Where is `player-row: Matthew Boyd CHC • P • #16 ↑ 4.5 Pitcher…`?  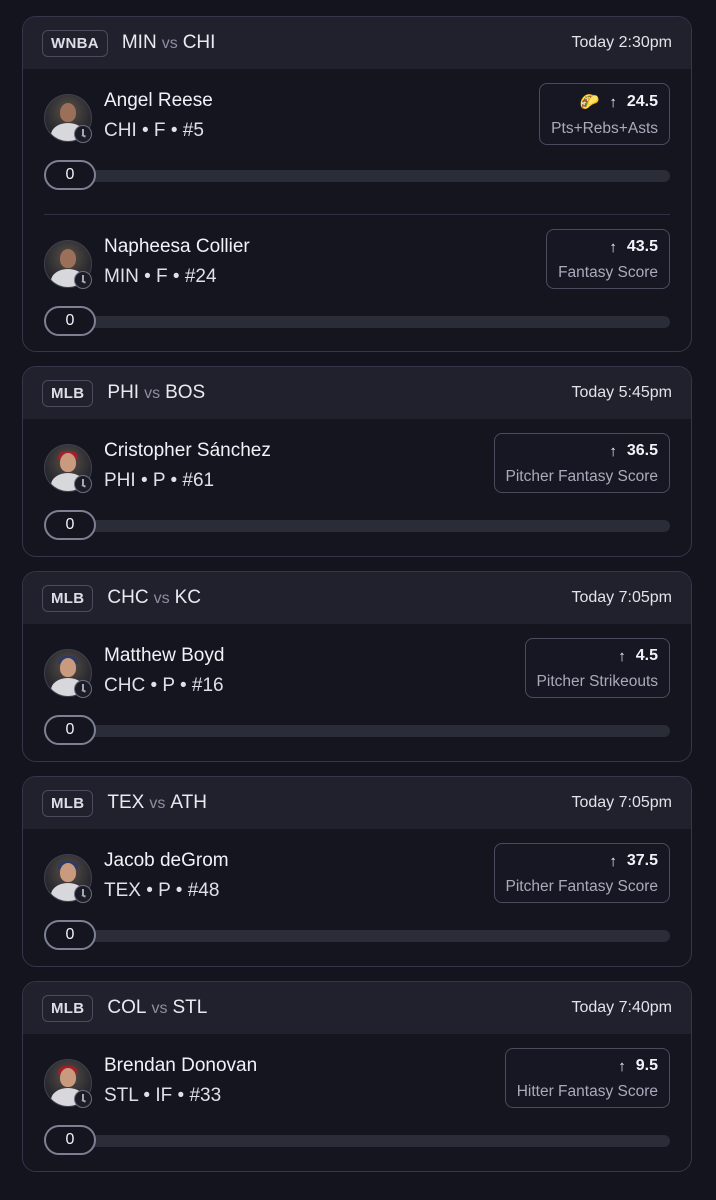 player-row: Matthew Boyd CHC • P • #16 ↑ 4.5 Pitcher… is located at coordinates (357, 692).